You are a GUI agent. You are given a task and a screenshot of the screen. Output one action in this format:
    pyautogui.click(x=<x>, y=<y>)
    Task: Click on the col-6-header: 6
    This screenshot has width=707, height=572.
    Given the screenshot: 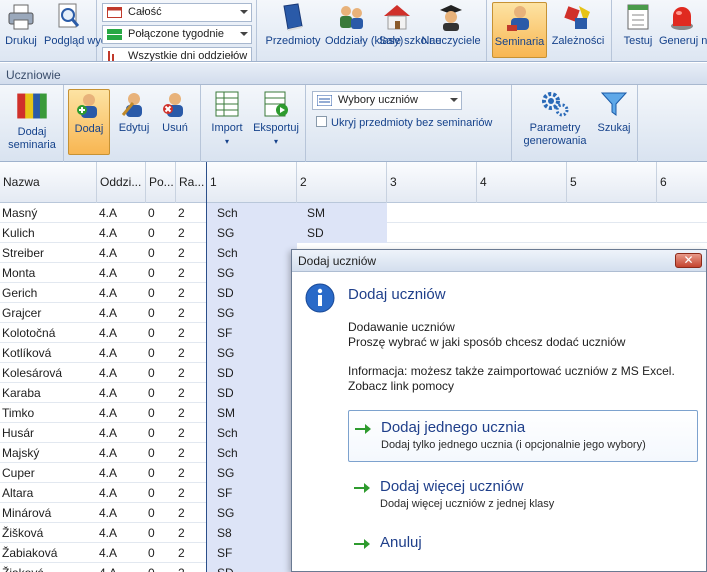 What is the action you would take?
    pyautogui.click(x=682, y=182)
    